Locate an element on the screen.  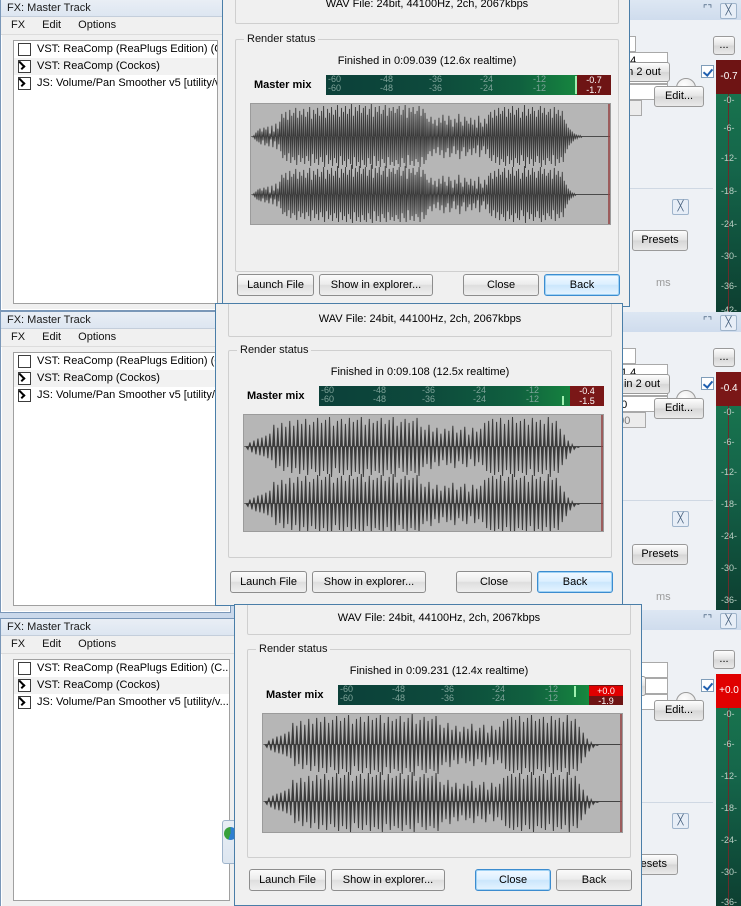
vu-tick: -24- is located at coordinates (728, 536).